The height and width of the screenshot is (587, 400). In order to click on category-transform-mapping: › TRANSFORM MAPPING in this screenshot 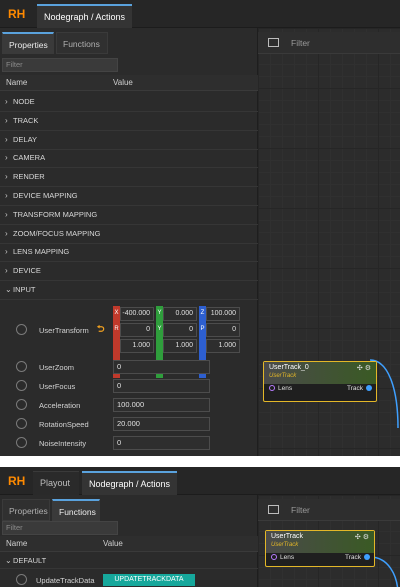, I will do `click(129, 215)`.